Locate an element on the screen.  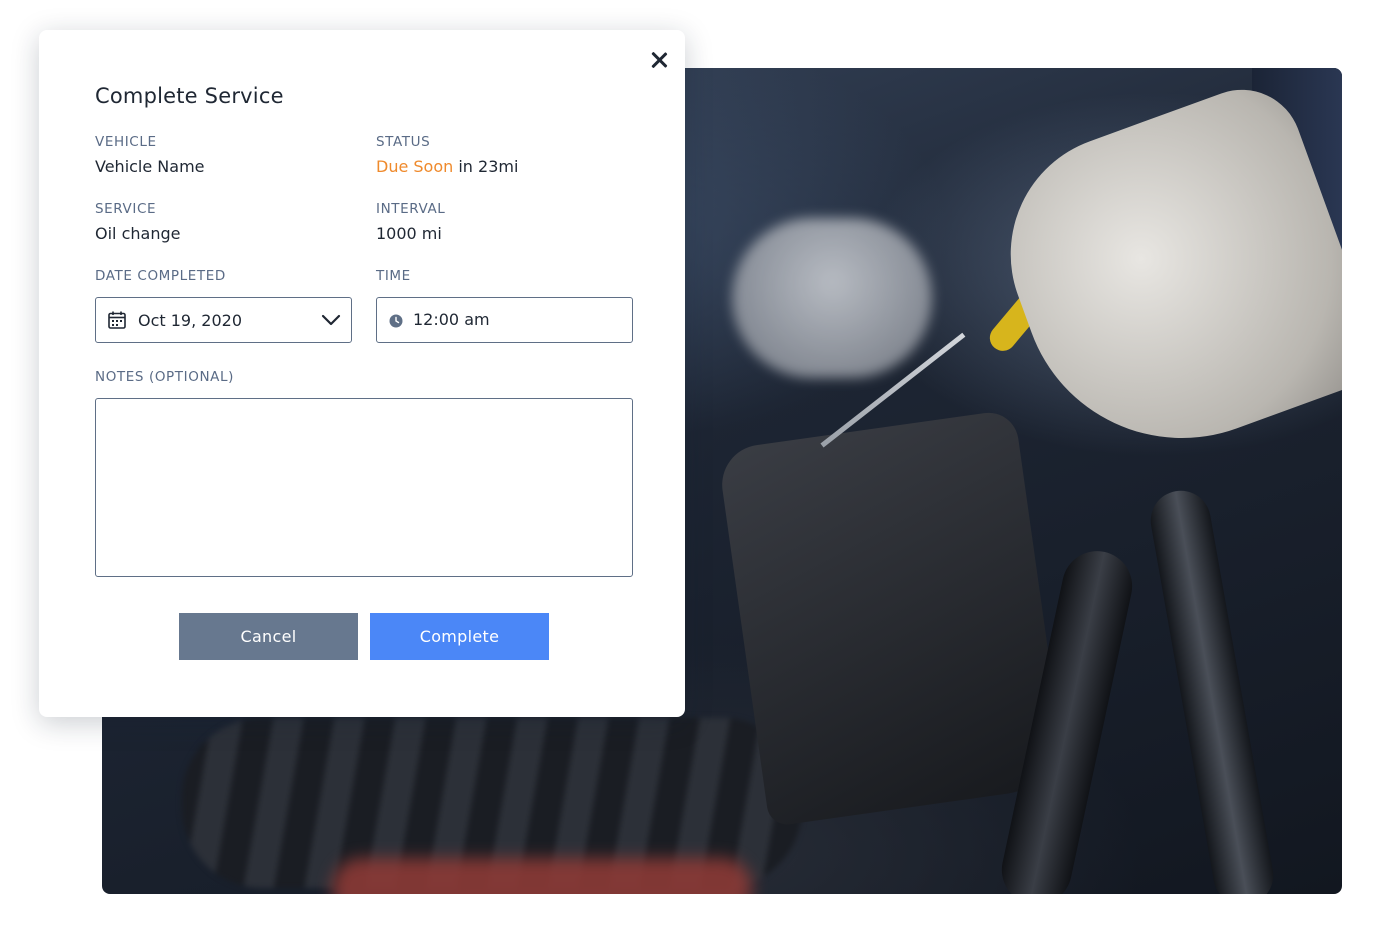
notes-textarea is located at coordinates (364, 487).